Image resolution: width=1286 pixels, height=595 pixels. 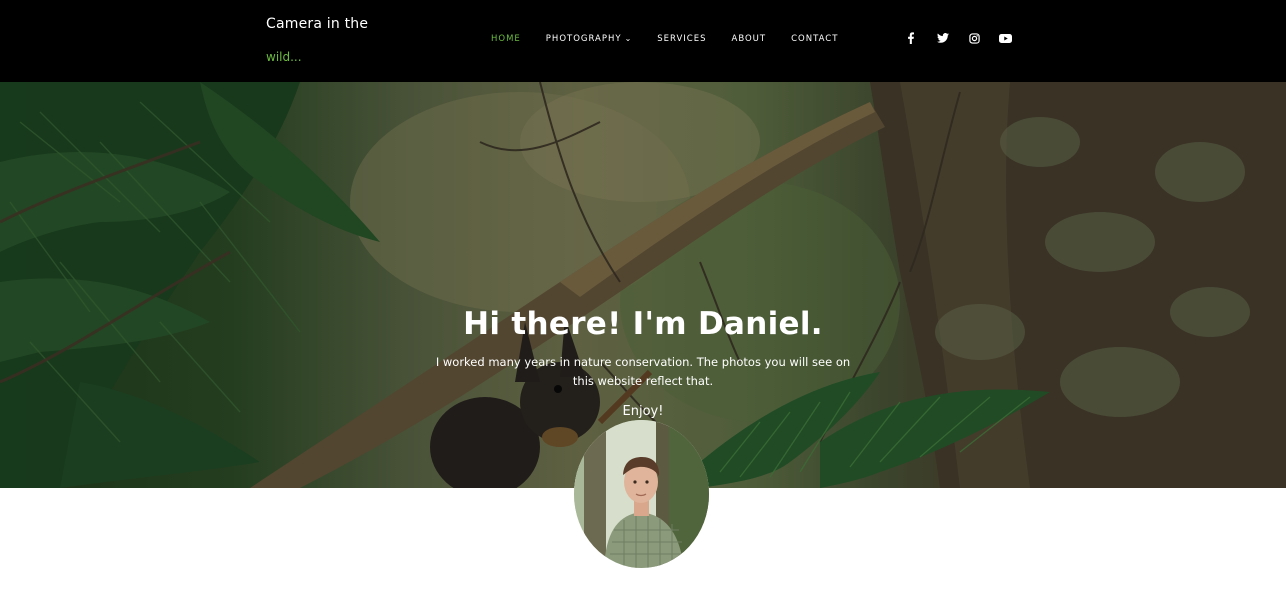 I want to click on nav-item-photography: PHOTOGRAPHY ⌄, so click(x=589, y=39).